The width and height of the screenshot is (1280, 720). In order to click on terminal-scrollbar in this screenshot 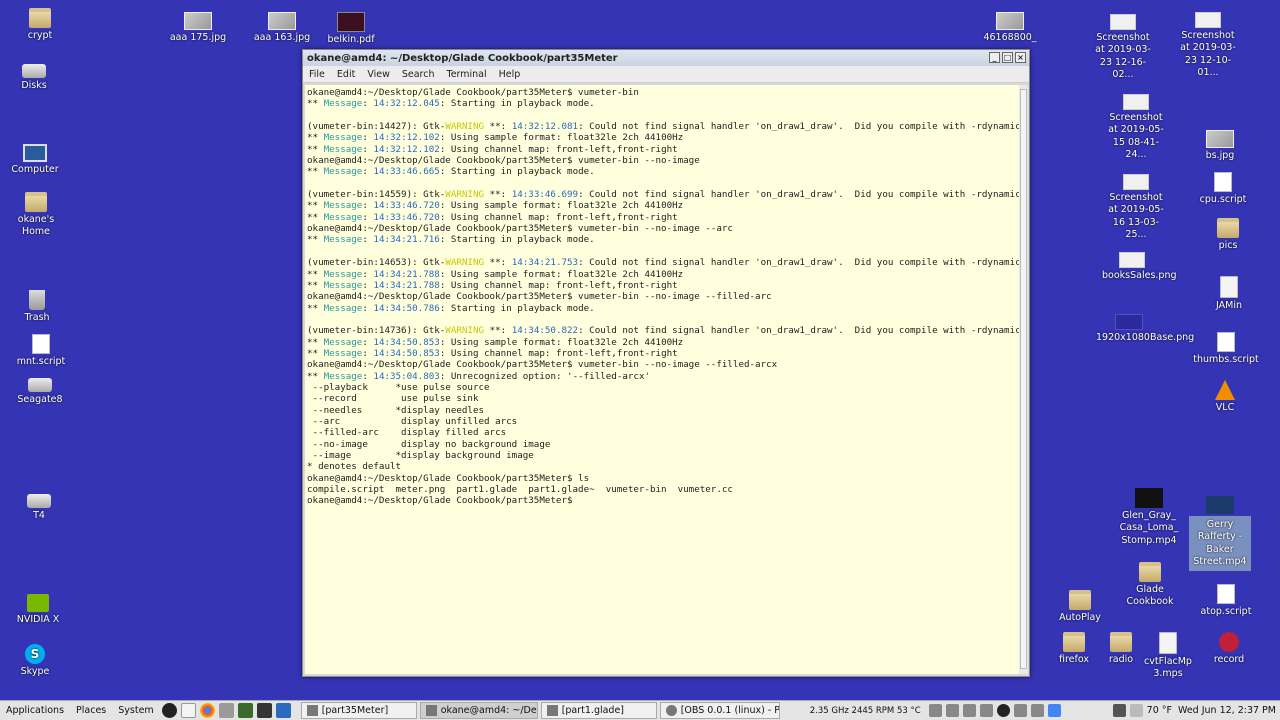, I will do `click(1023, 379)`.